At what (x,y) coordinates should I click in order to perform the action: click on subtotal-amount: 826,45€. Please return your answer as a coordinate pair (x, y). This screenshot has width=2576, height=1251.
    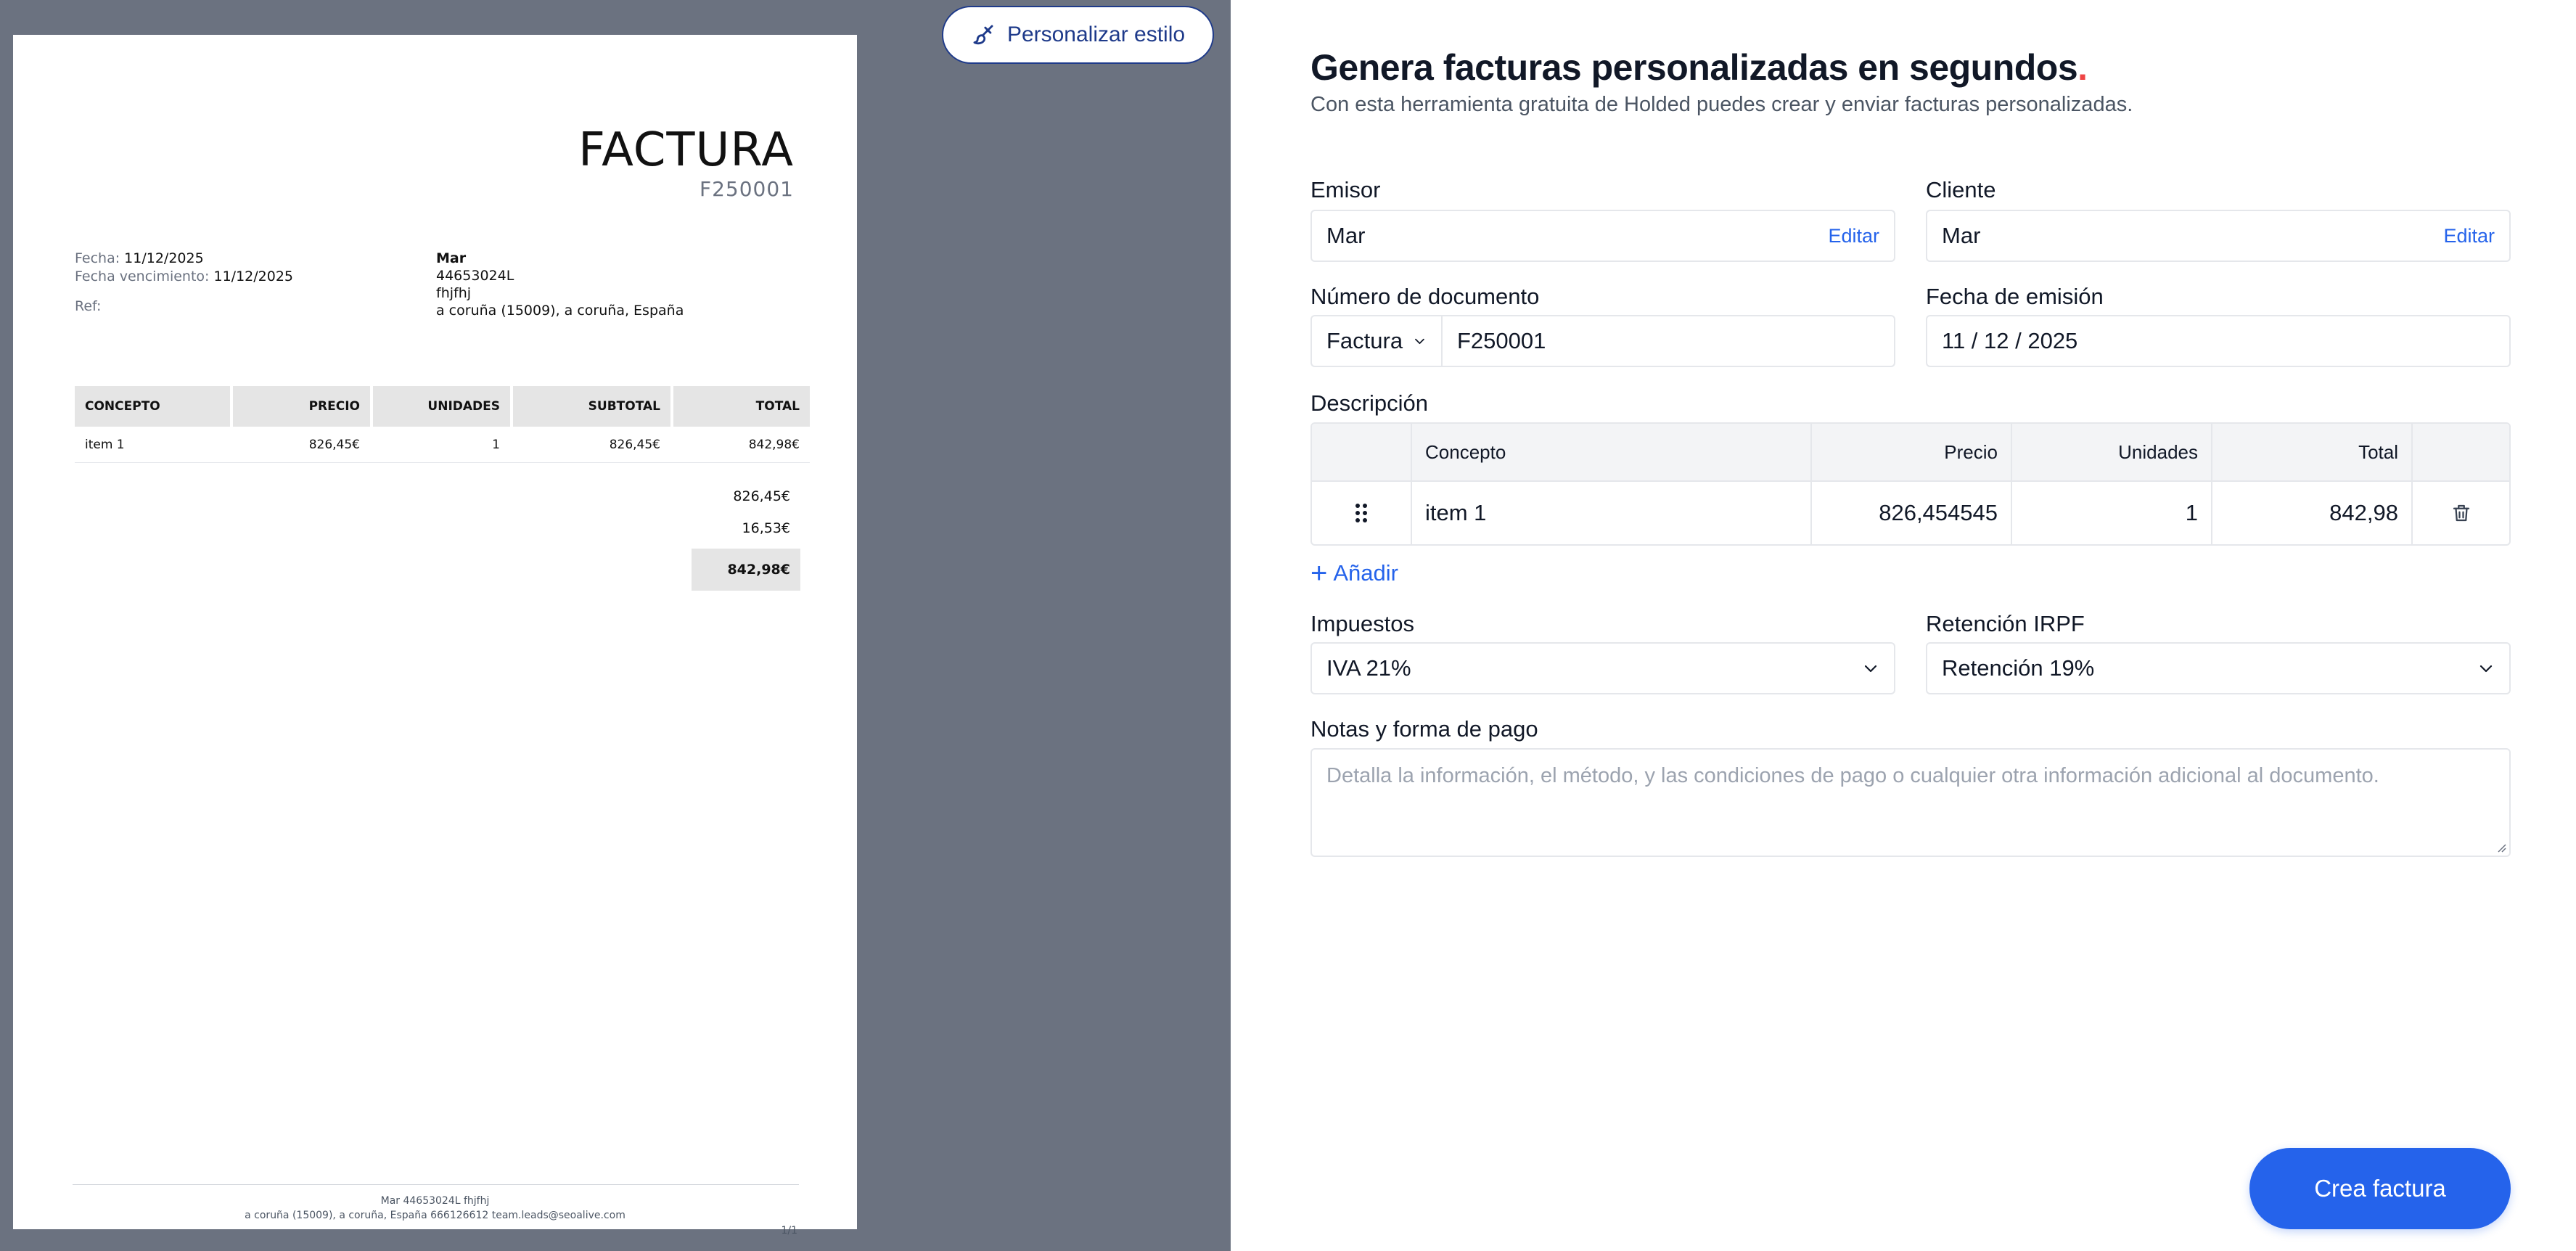
    Looking at the image, I should click on (761, 496).